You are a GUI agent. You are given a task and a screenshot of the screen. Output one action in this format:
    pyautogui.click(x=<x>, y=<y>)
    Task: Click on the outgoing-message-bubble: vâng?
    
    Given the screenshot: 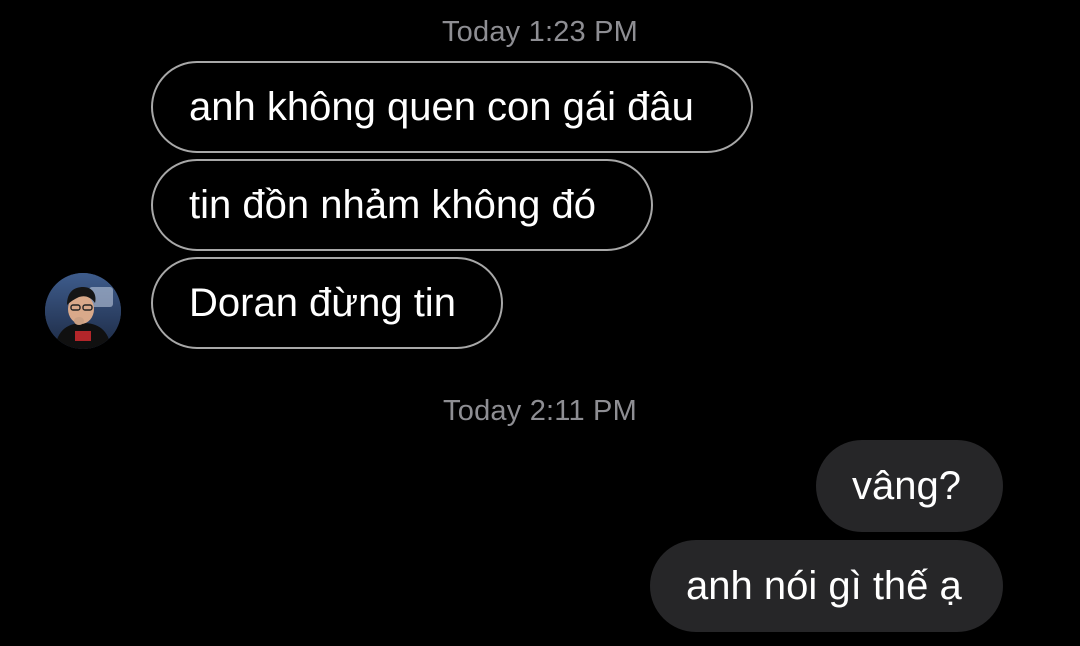 What is the action you would take?
    pyautogui.click(x=909, y=486)
    